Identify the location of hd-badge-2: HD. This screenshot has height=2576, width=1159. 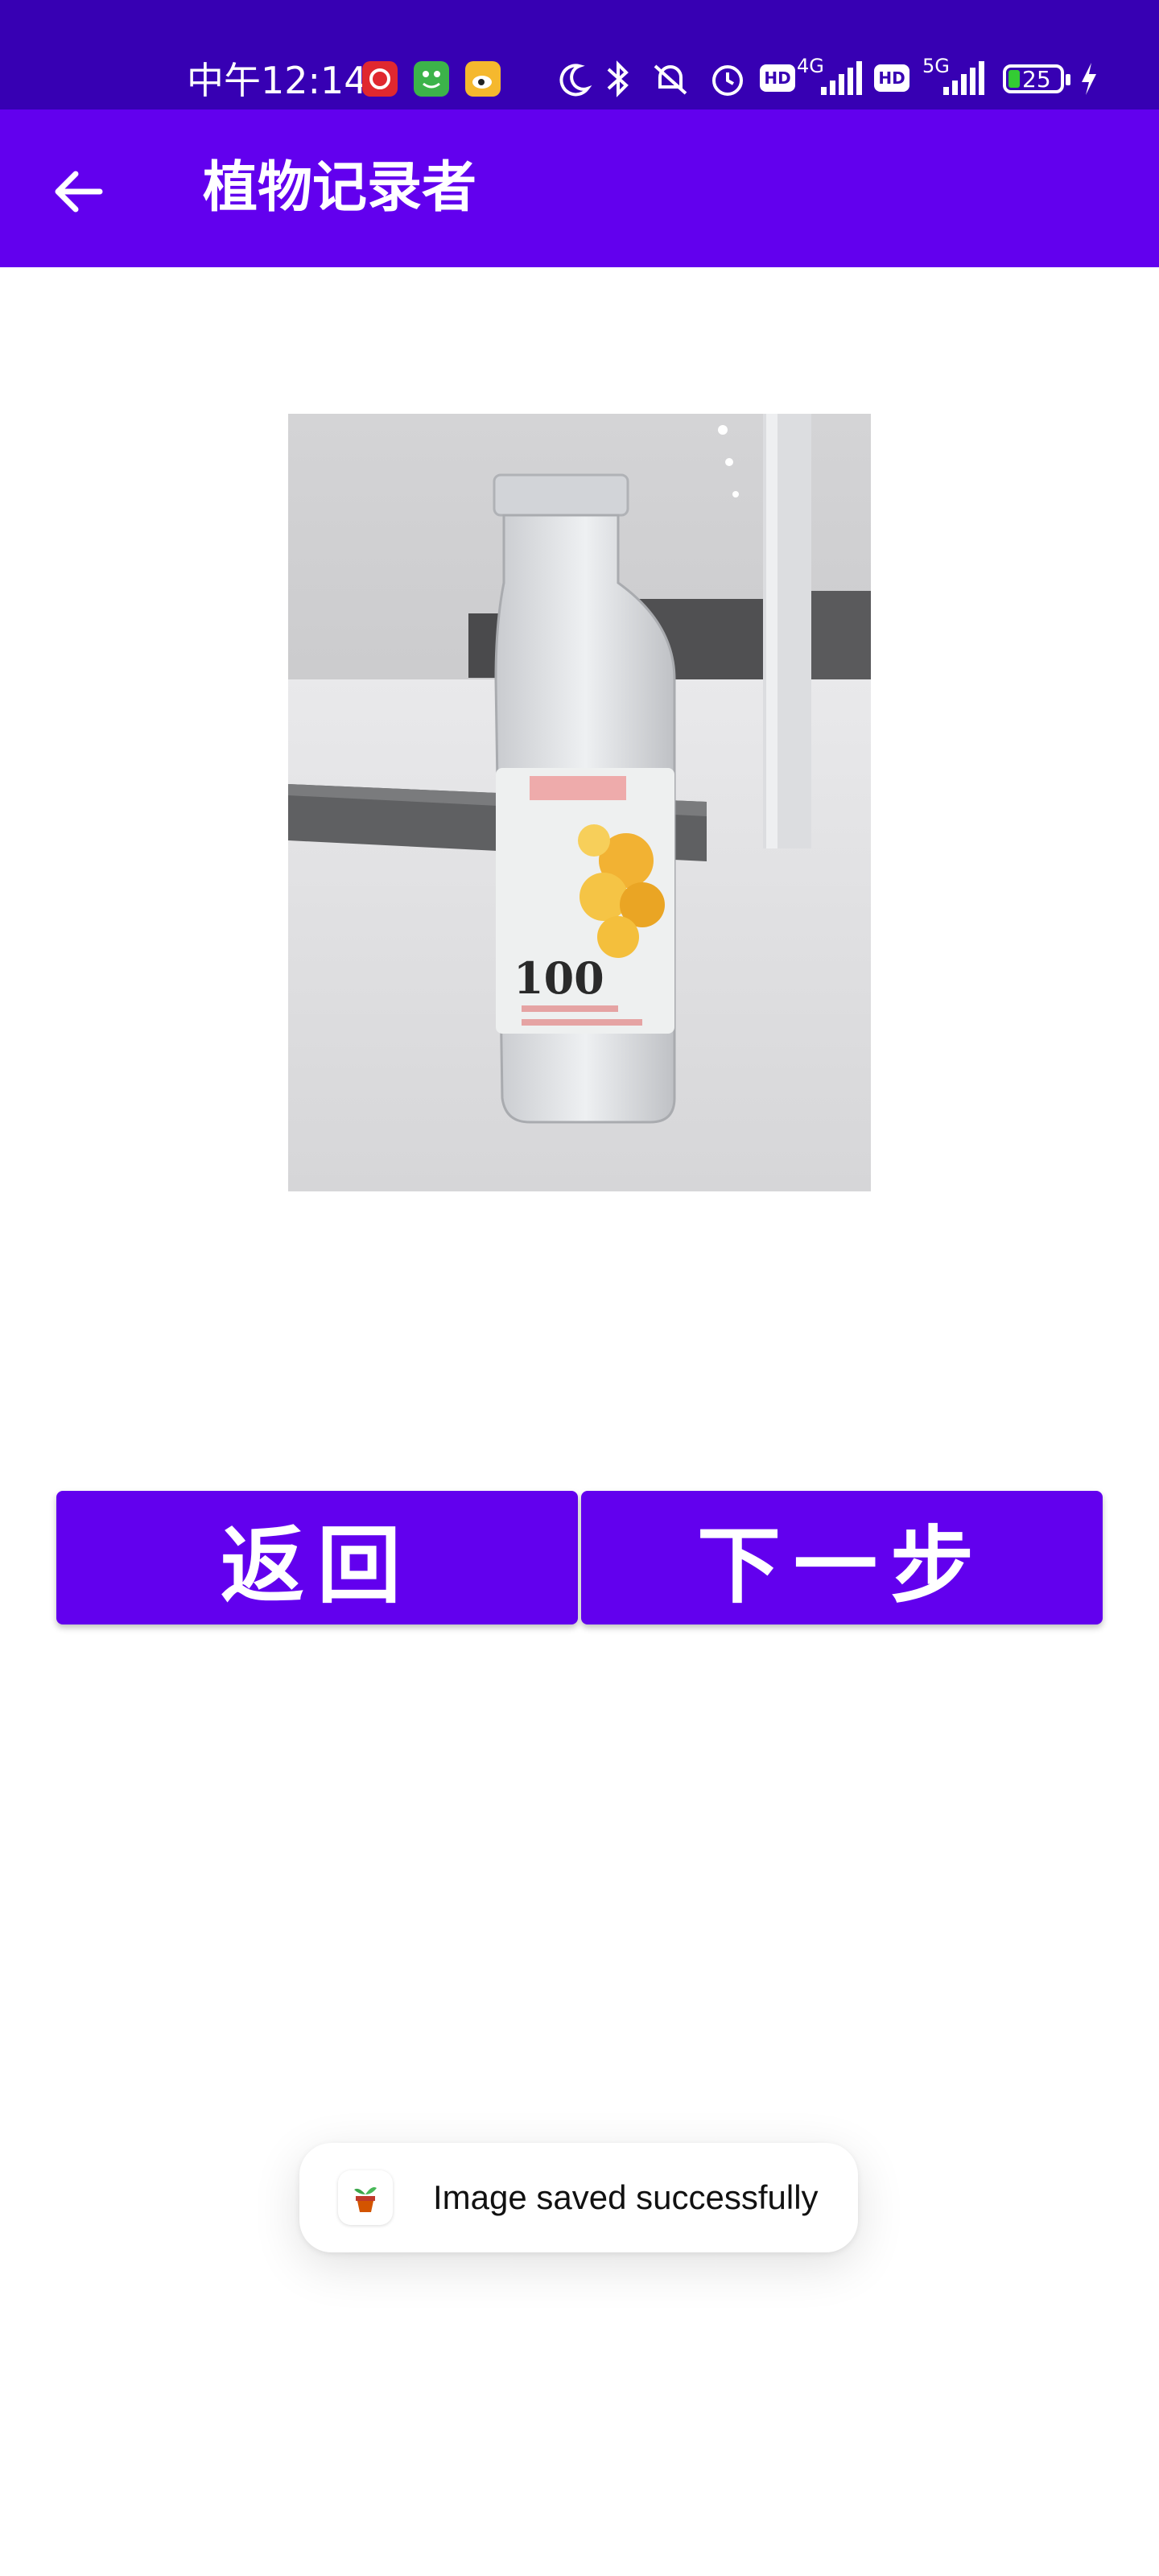
(891, 78).